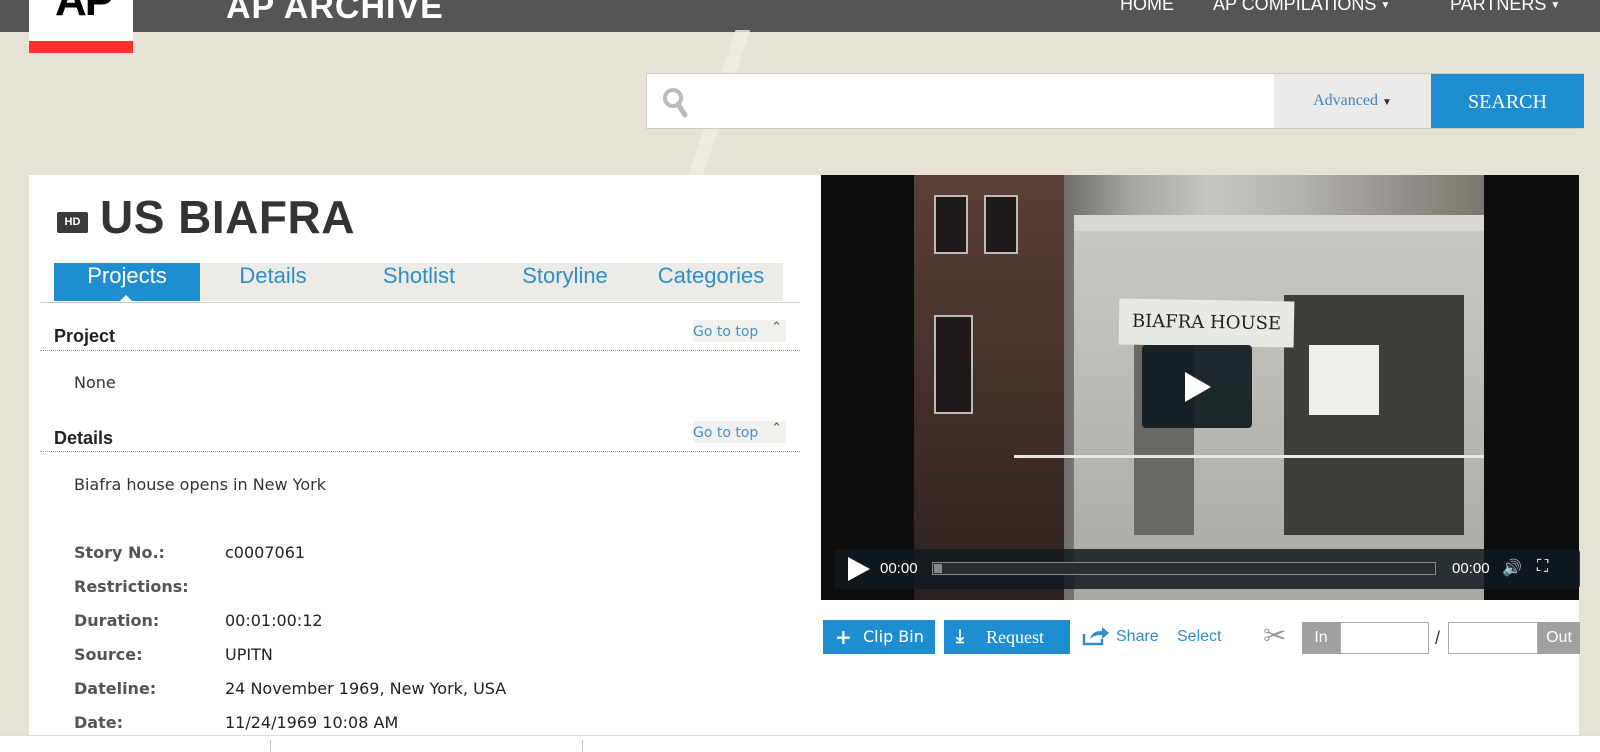  Describe the element at coordinates (1384, 638) in the screenshot. I see `in-timecode-input` at that location.